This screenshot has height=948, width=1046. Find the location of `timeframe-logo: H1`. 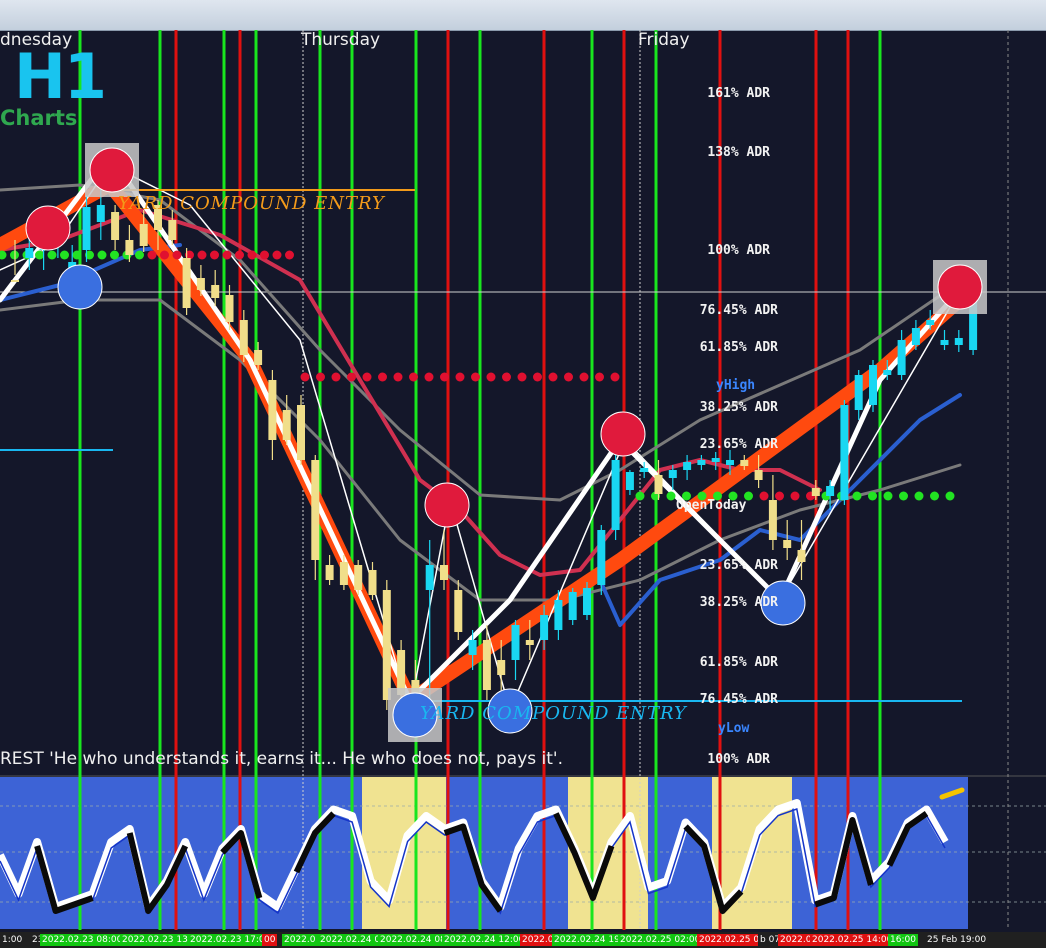

timeframe-logo: H1 is located at coordinates (60, 76).